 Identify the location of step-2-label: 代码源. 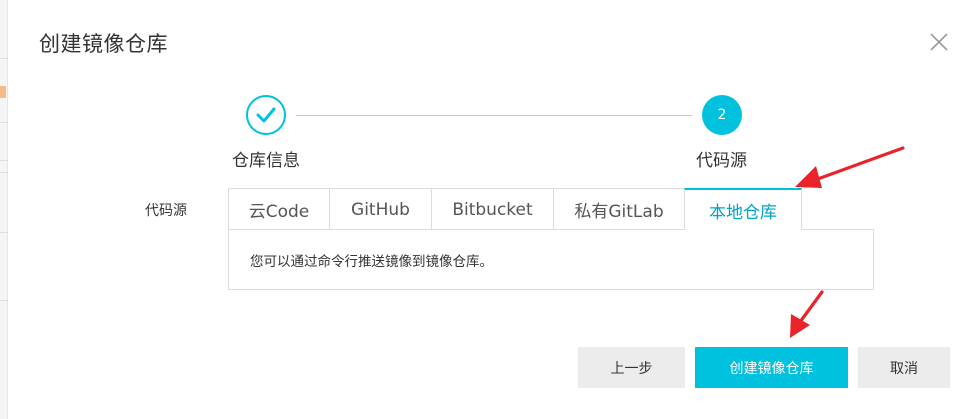
(721, 161).